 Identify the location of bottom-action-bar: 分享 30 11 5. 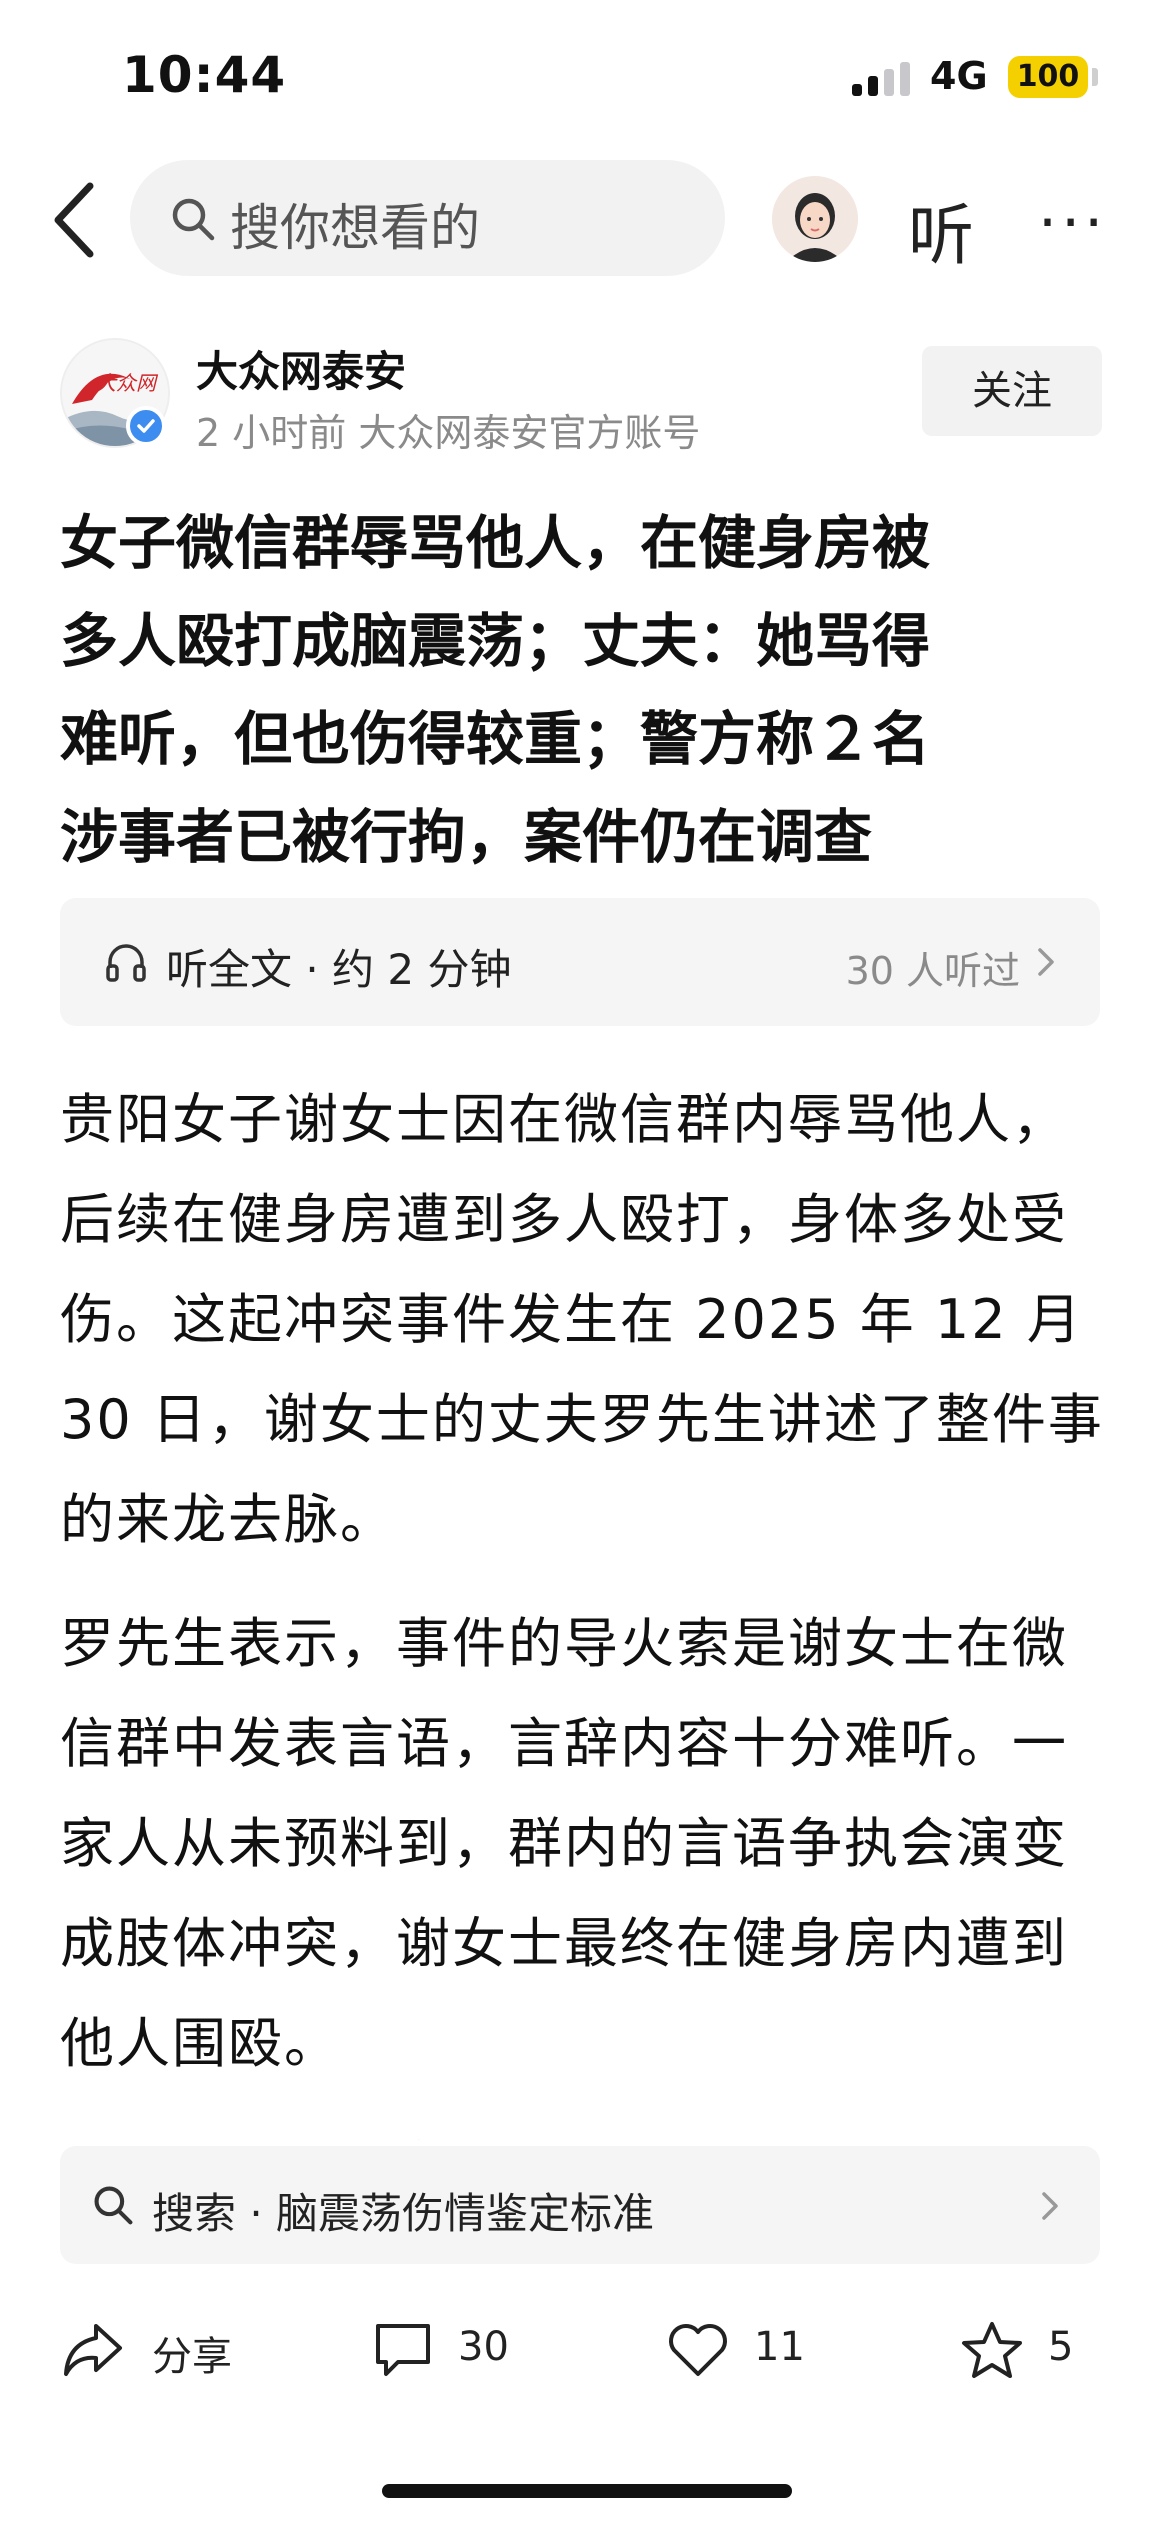
(585, 2355).